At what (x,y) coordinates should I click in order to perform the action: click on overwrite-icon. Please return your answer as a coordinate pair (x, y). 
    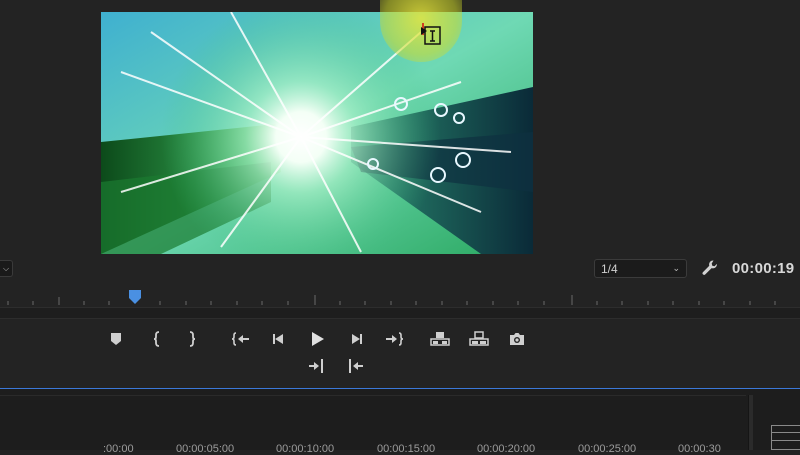
    Looking at the image, I should click on (356, 366).